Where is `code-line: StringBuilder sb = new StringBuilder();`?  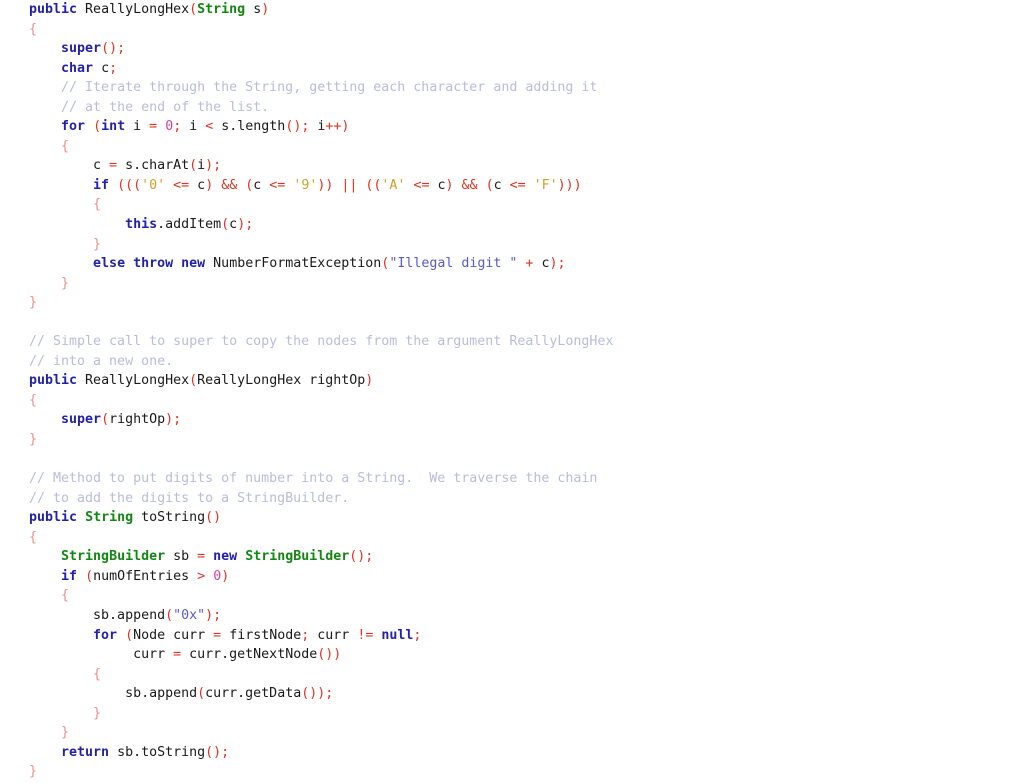 code-line: StringBuilder sb = new StringBuilder(); is located at coordinates (512, 557).